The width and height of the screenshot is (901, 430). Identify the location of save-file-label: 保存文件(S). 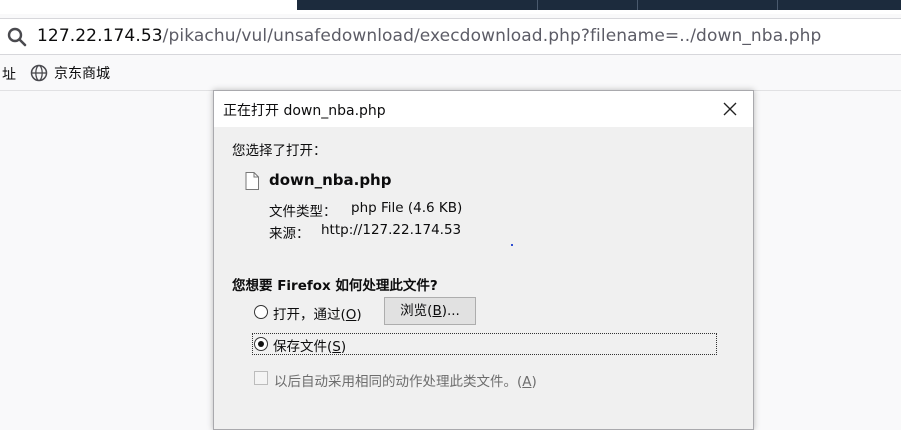
(309, 345).